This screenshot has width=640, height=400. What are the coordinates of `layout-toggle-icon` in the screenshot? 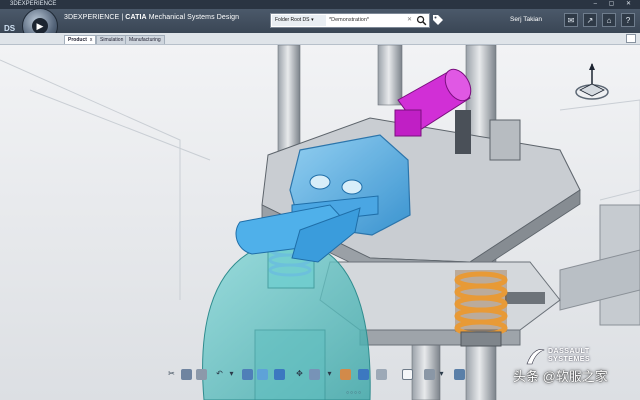 It's located at (631, 38).